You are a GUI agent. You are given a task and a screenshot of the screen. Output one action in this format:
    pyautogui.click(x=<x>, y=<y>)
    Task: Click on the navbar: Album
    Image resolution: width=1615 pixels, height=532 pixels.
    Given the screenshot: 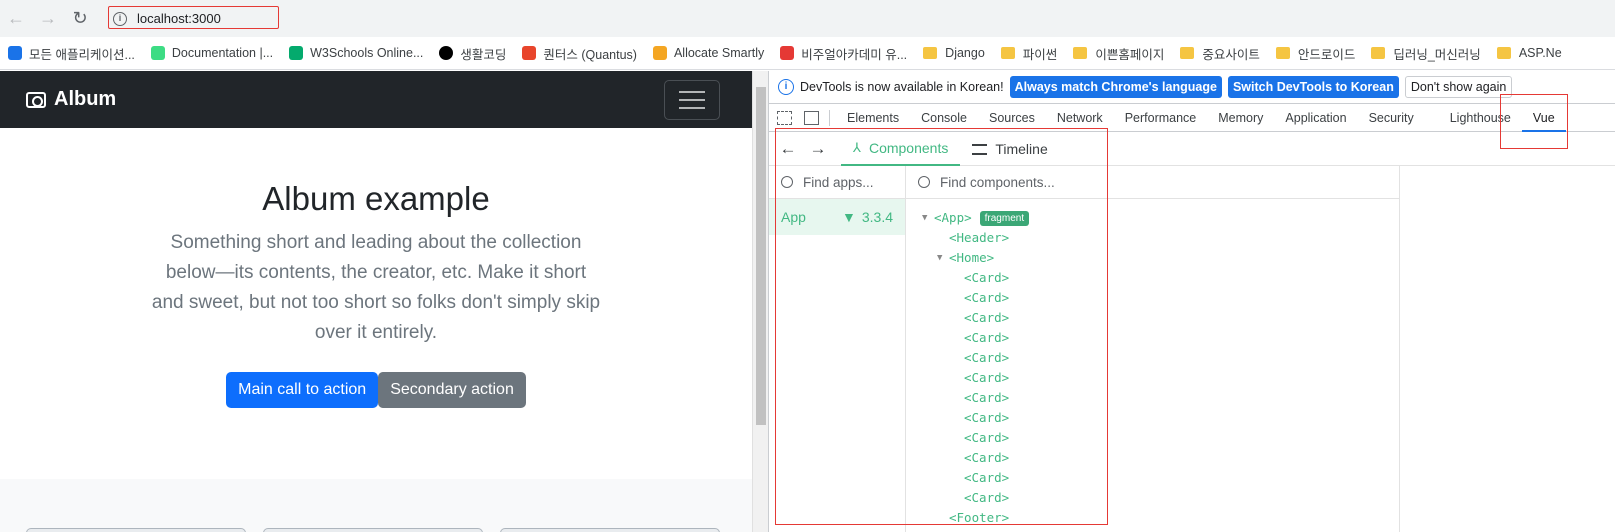 What is the action you would take?
    pyautogui.click(x=376, y=99)
    